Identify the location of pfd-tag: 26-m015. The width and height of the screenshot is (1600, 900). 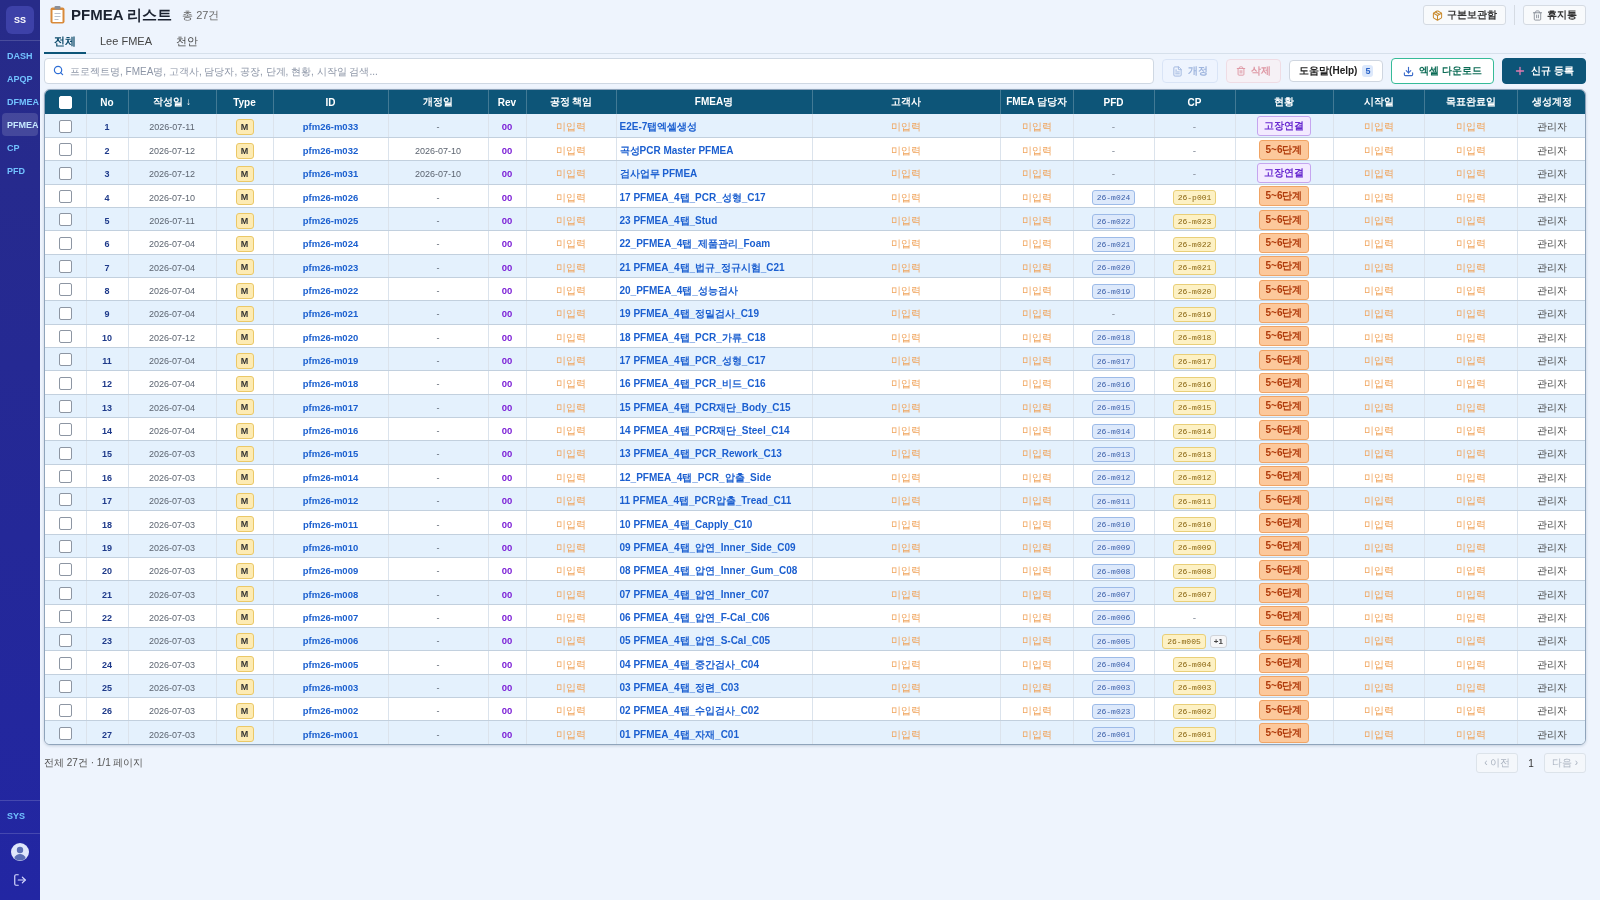
(1113, 408).